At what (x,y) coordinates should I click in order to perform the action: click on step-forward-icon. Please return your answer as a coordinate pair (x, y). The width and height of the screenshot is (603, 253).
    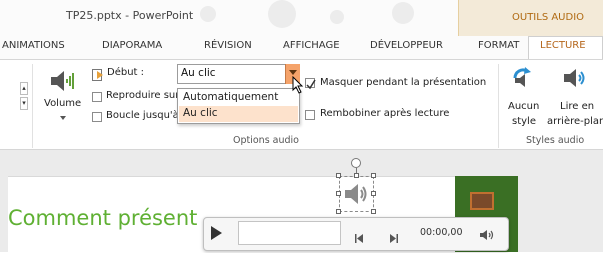
    Looking at the image, I should click on (393, 237).